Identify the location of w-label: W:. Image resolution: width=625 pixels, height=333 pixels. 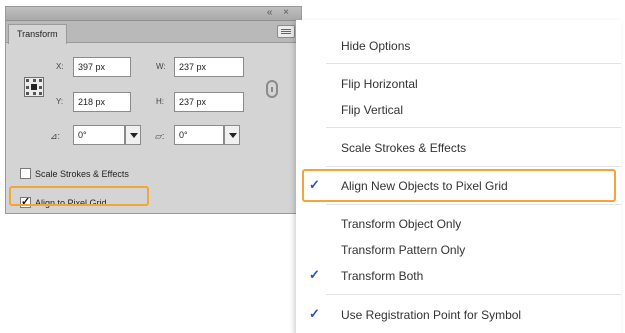
(161, 66).